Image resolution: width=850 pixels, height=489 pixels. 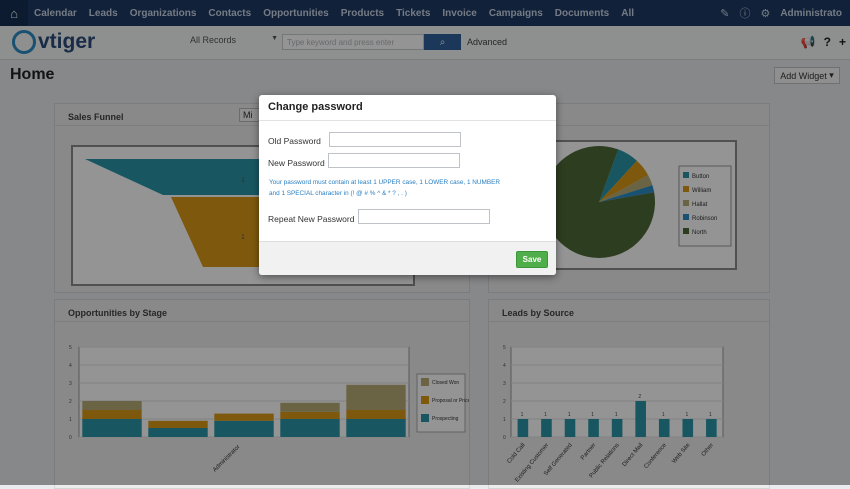 I want to click on new-password-label: New Password, so click(x=296, y=163).